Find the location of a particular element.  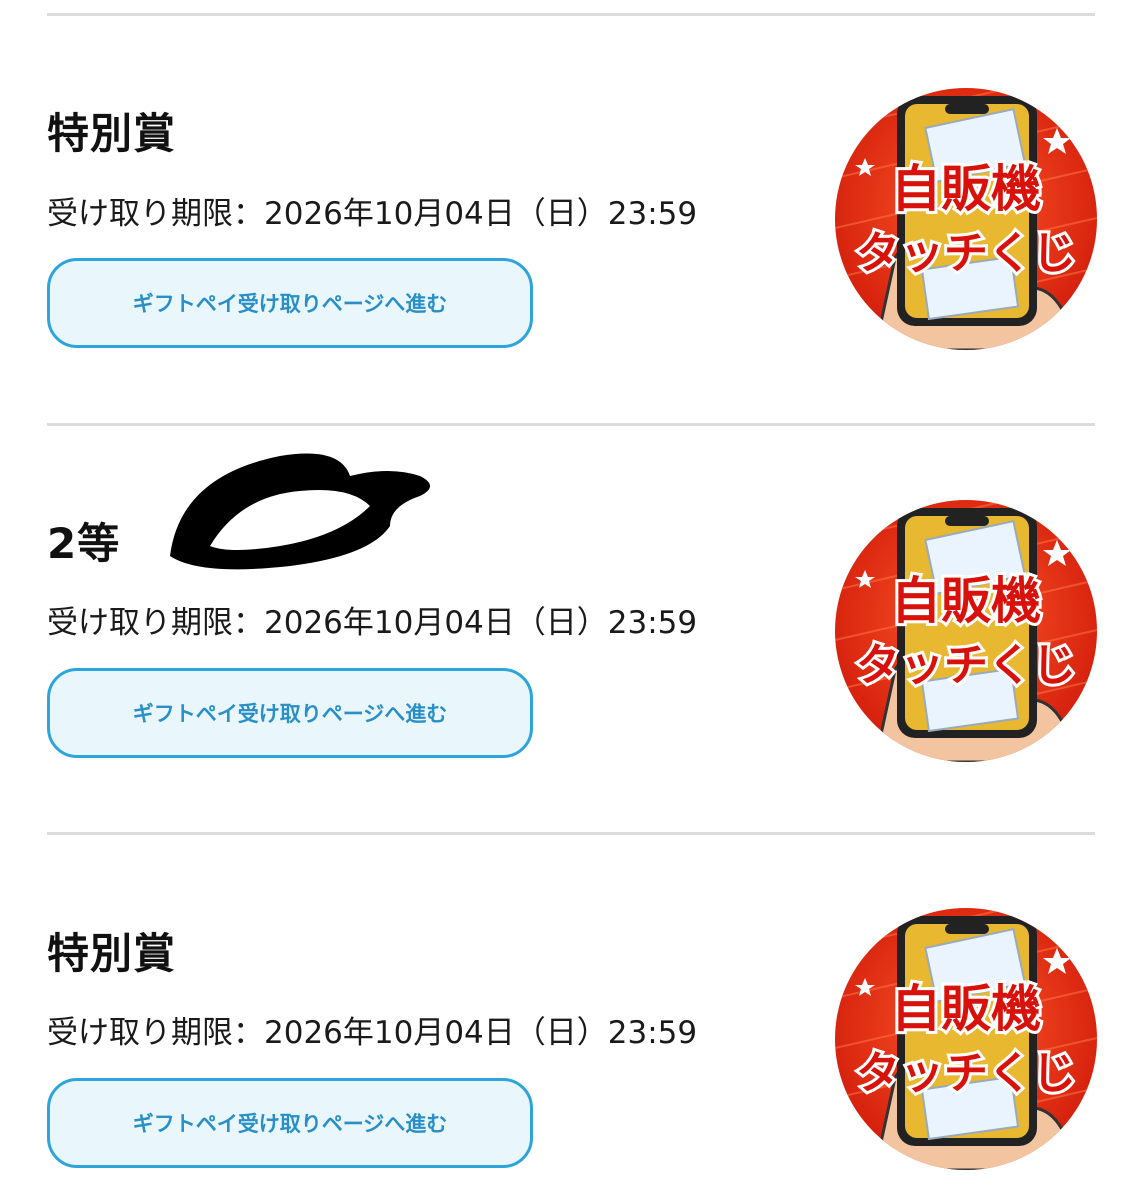

prize-title: 2等 is located at coordinates (84, 543).